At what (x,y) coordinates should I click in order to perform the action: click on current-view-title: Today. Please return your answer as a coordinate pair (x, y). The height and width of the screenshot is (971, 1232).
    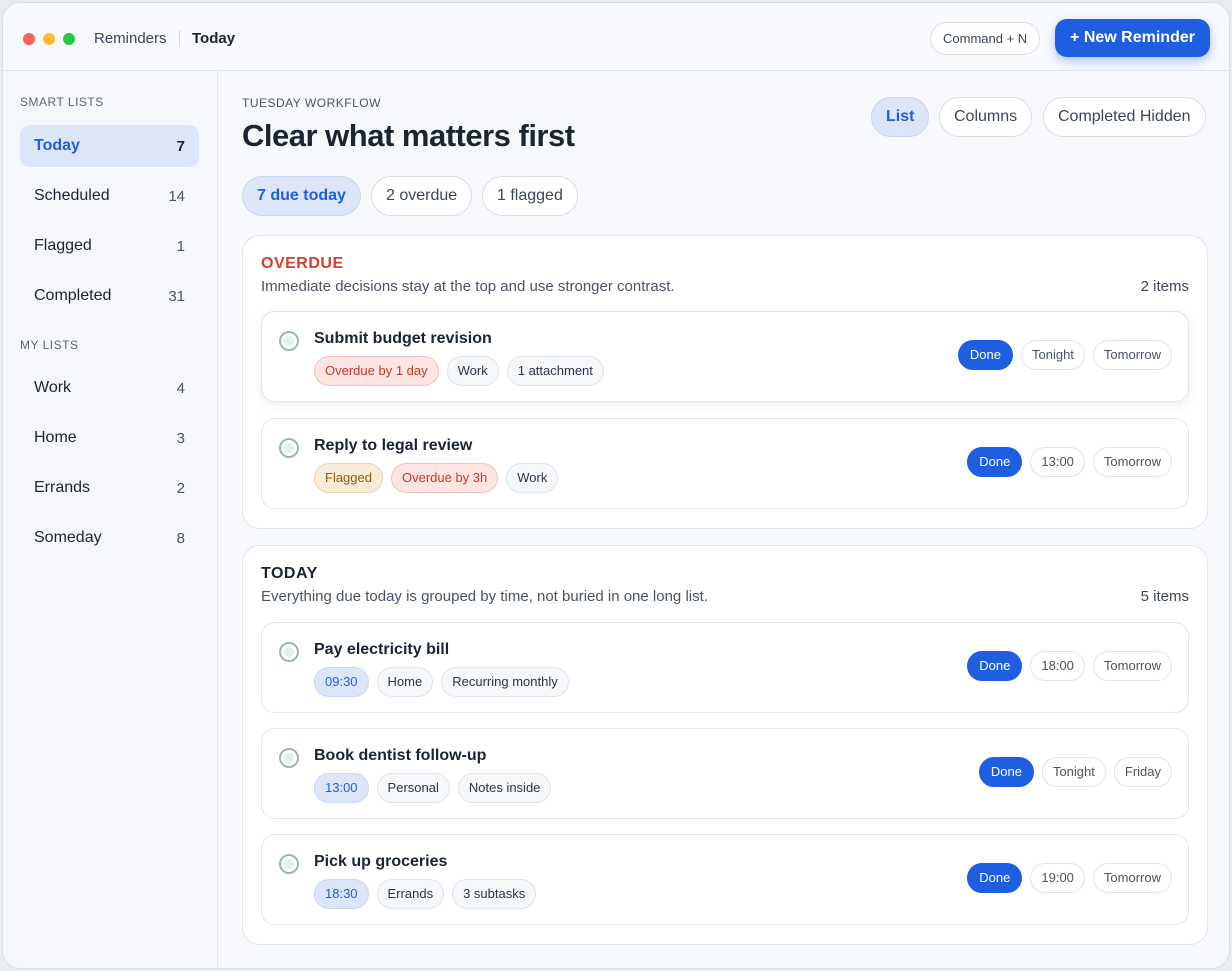
    Looking at the image, I should click on (214, 38).